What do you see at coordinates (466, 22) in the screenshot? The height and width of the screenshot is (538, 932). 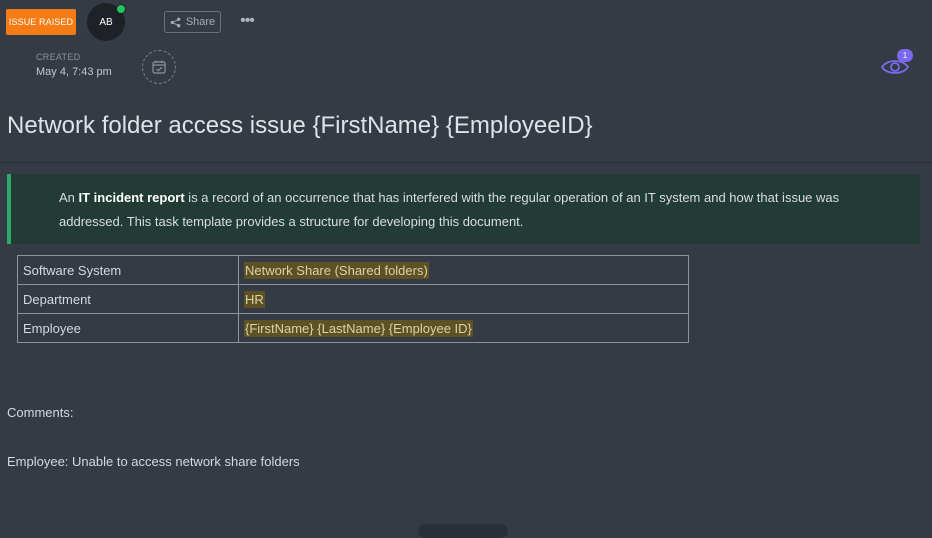 I see `task-toolbar: ISSUE RAISED AB Share •••` at bounding box center [466, 22].